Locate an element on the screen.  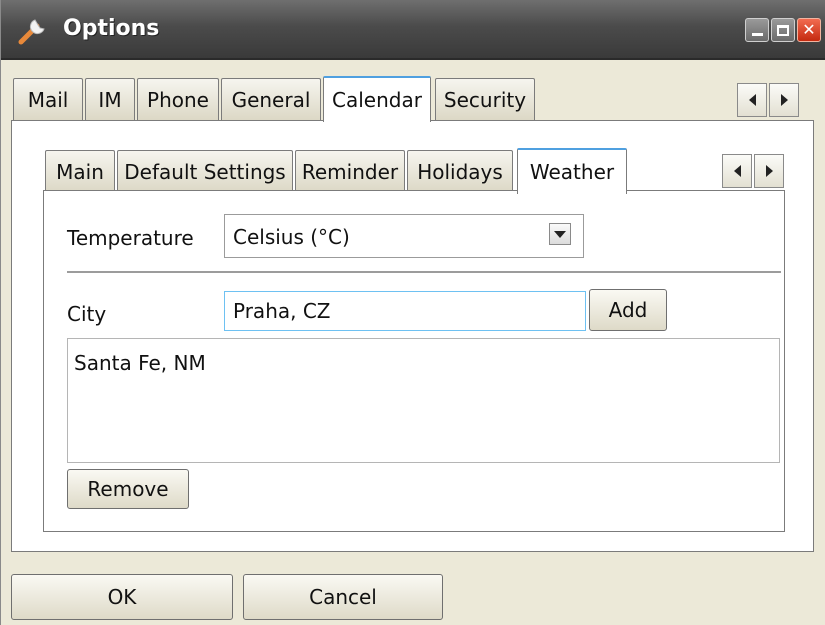
tab-label: Mail is located at coordinates (48, 99).